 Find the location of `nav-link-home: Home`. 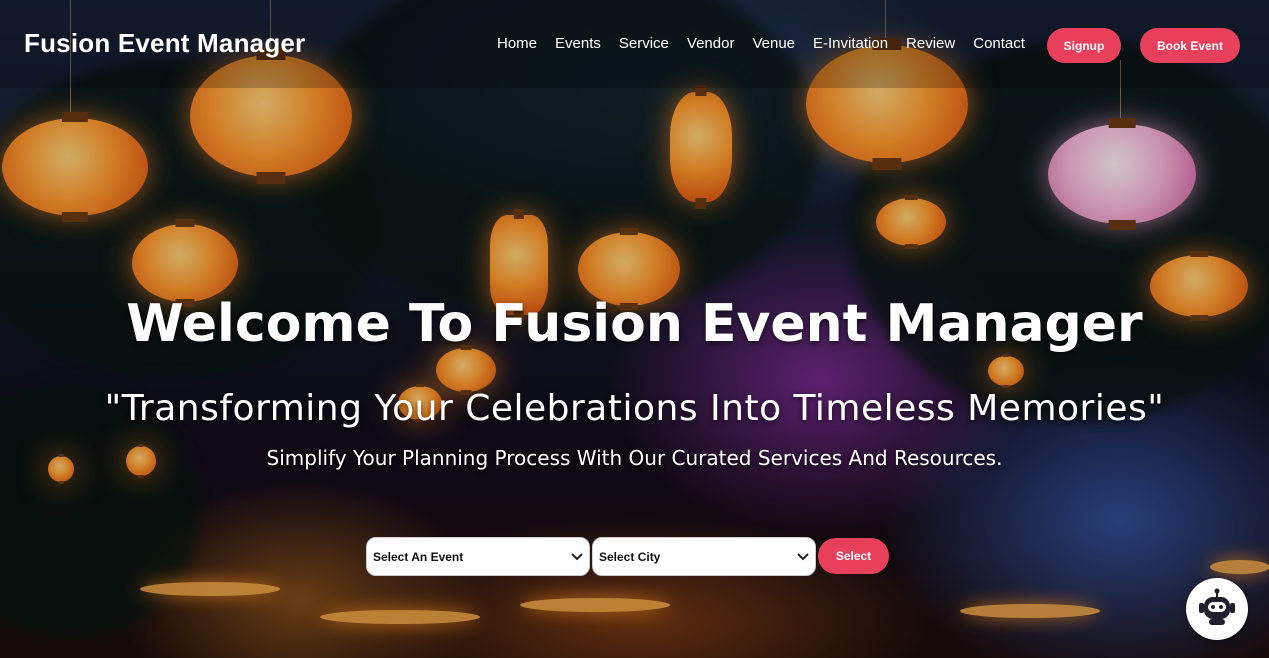

nav-link-home: Home is located at coordinates (517, 43).